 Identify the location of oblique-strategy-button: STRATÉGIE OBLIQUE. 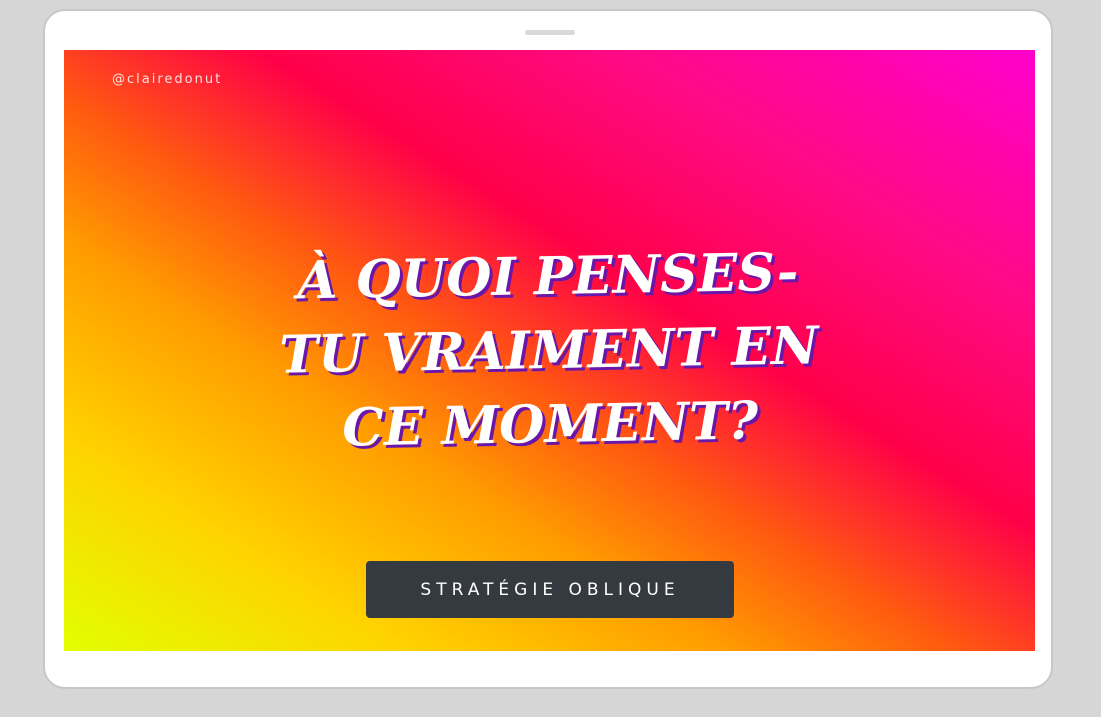
(550, 589).